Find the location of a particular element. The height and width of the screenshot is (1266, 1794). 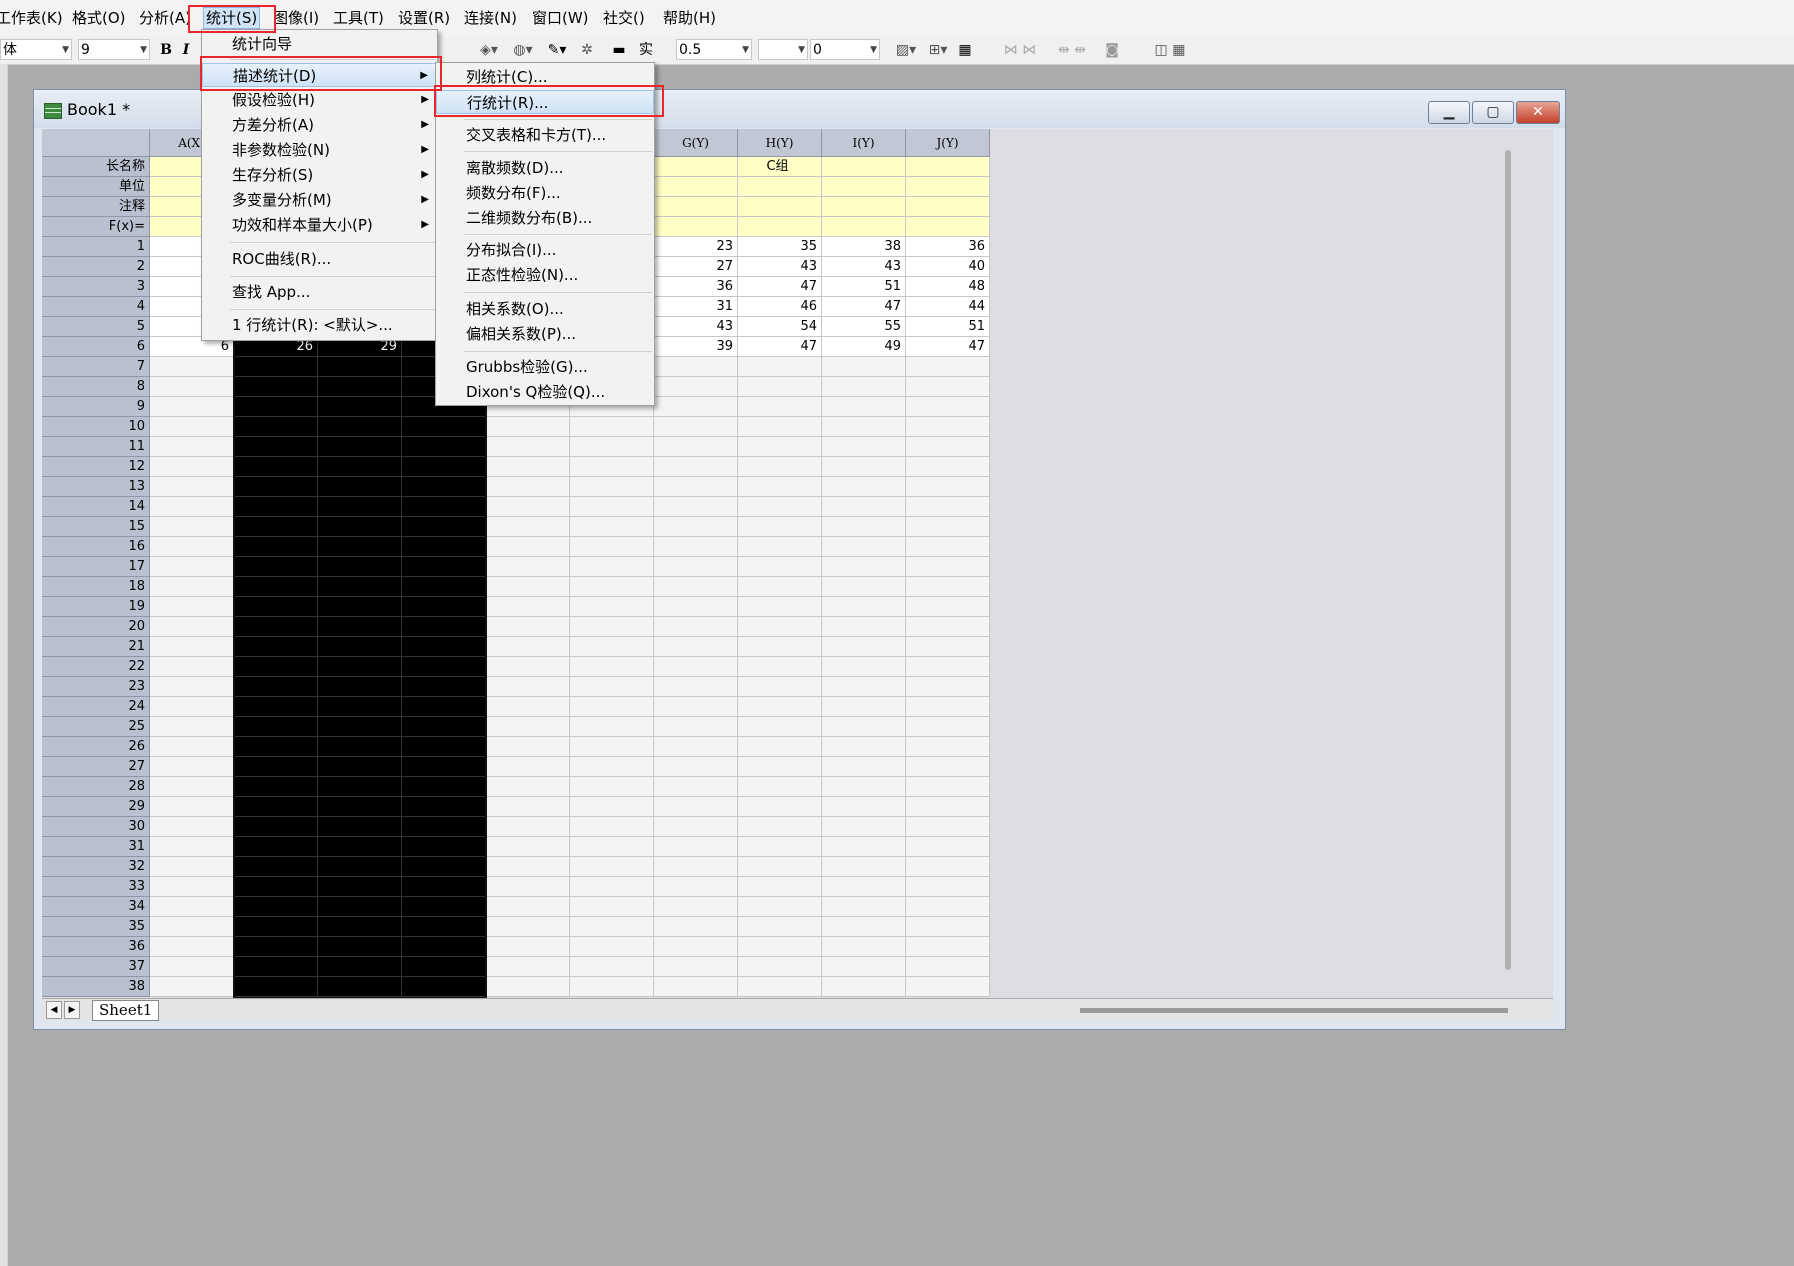

row-header: 16 is located at coordinates (96, 547).